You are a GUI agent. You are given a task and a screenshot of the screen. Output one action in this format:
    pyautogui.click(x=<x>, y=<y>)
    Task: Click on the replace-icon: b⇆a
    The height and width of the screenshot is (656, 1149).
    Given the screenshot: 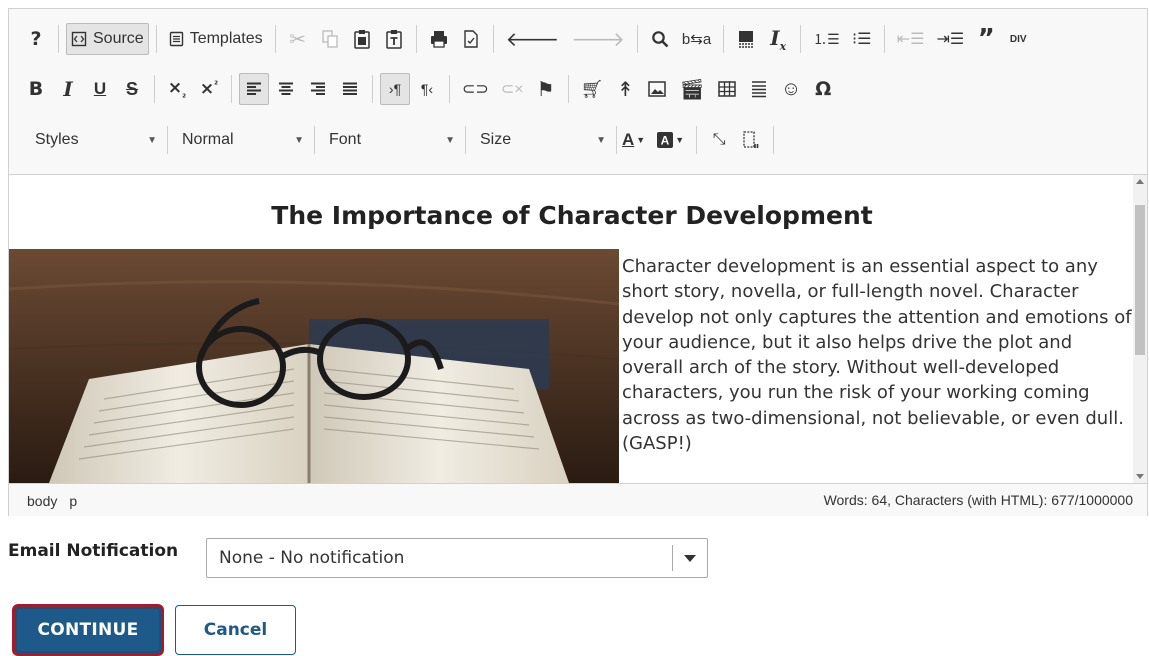 What is the action you would take?
    pyautogui.click(x=696, y=39)
    